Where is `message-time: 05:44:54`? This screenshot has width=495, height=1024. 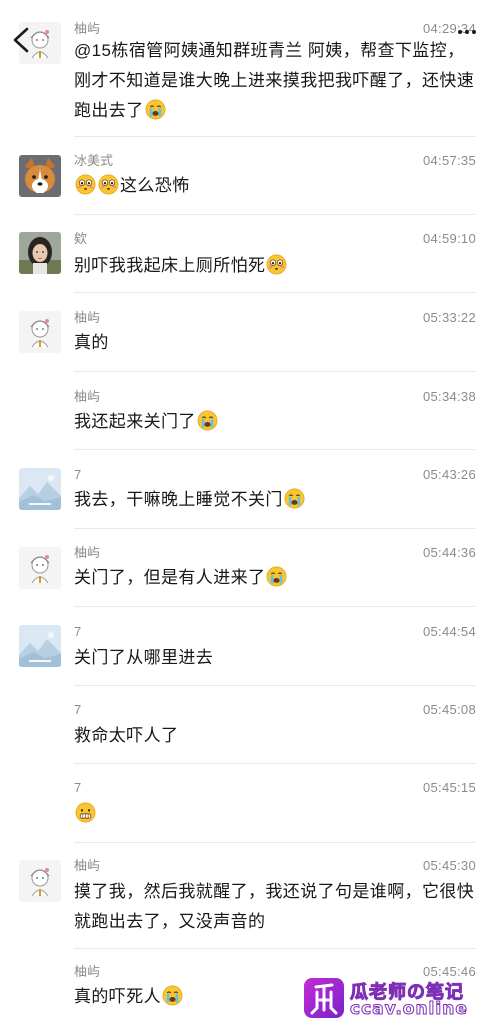
message-time: 05:44:54 is located at coordinates (449, 631).